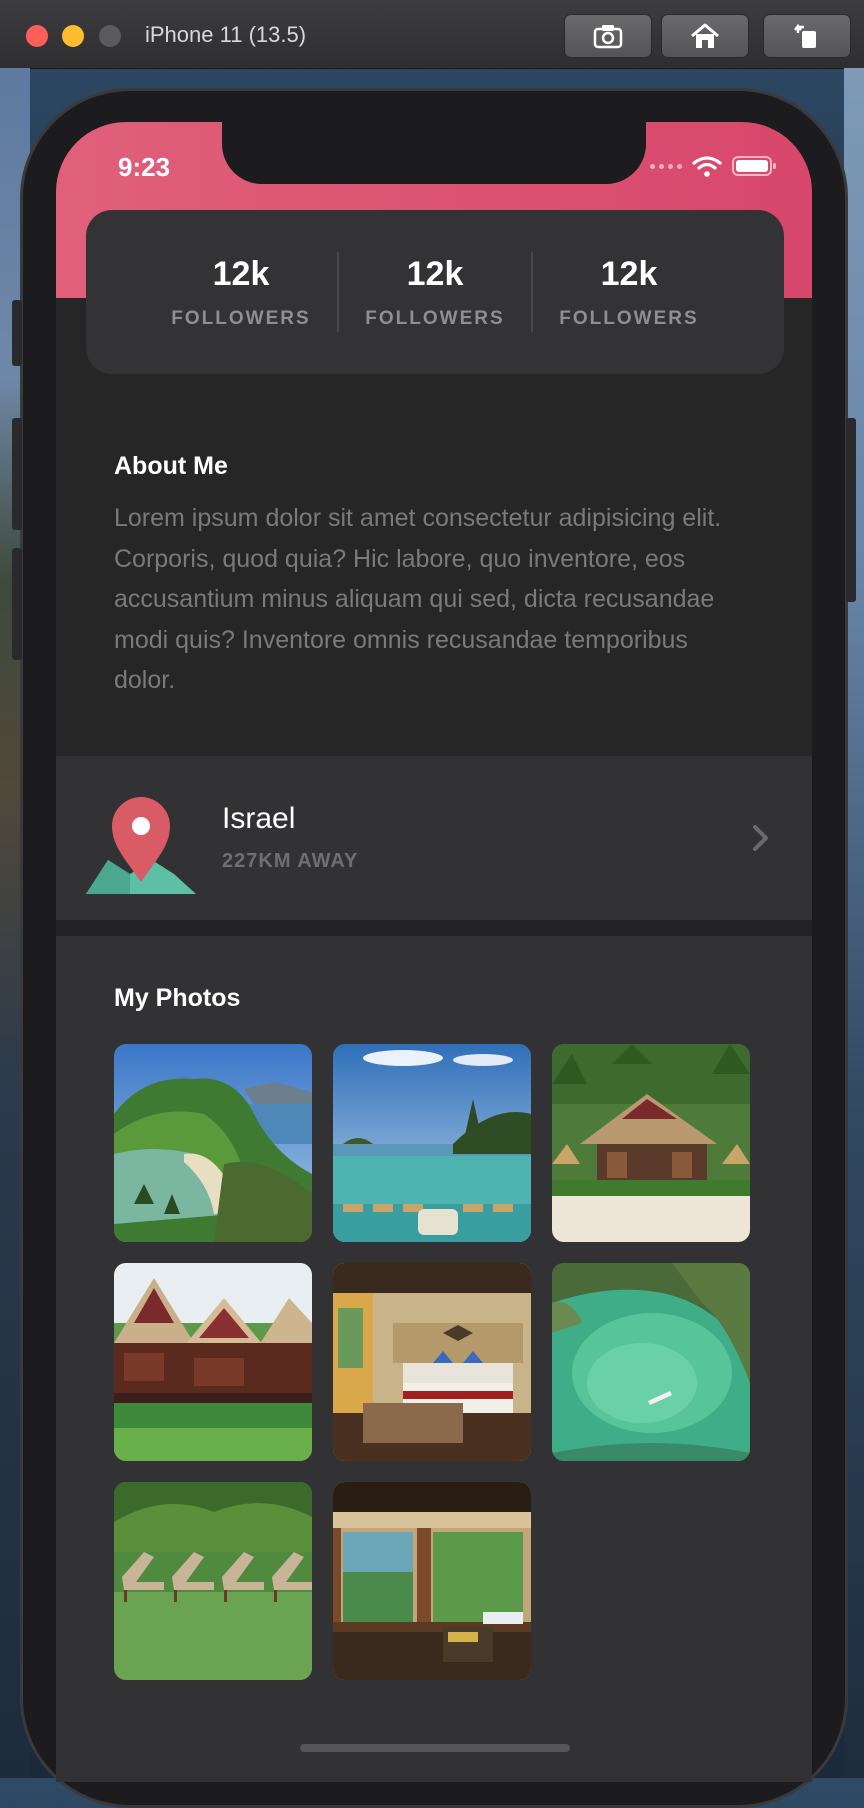 The width and height of the screenshot is (864, 1808). I want to click on photo-island-lagoon, so click(213, 1143).